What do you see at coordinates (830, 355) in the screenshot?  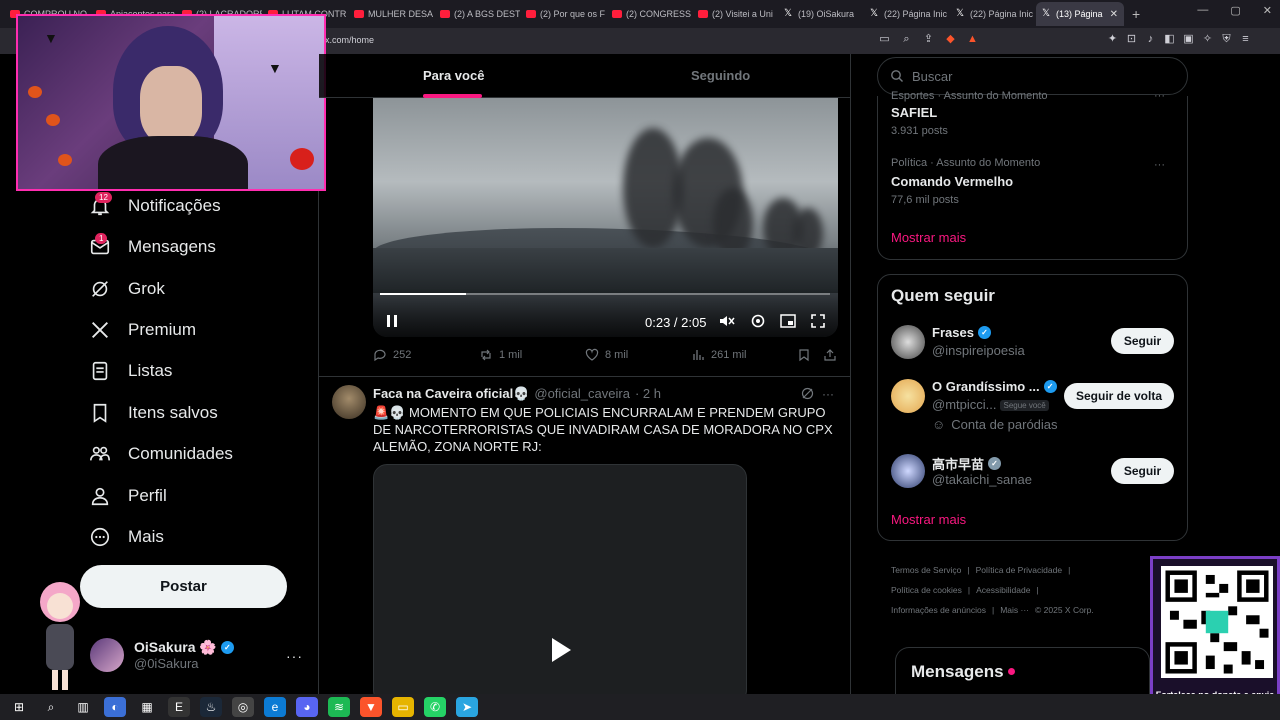 I see `share-button` at bounding box center [830, 355].